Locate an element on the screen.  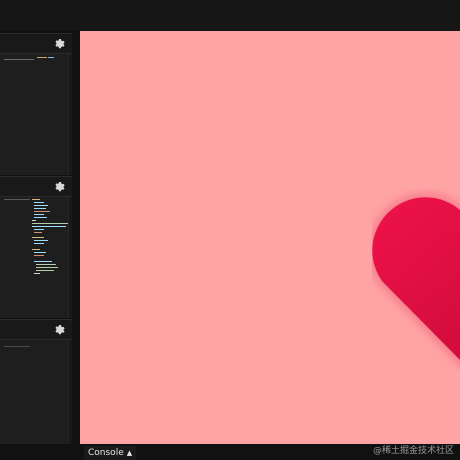
css-panel is located at coordinates (36, 247).